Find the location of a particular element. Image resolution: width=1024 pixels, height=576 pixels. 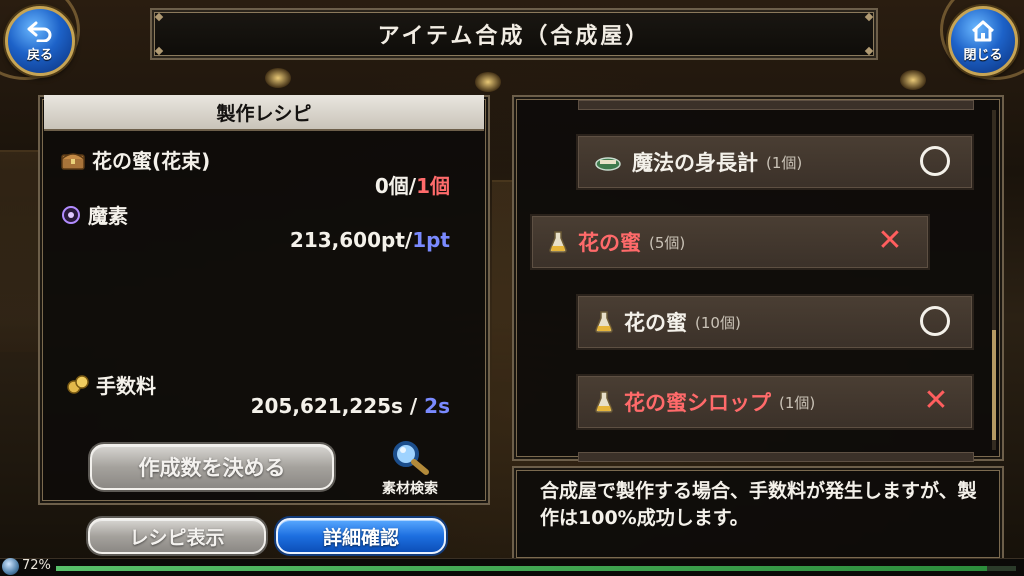

recipe-panel-header: 製作レシピ is located at coordinates (264, 113).